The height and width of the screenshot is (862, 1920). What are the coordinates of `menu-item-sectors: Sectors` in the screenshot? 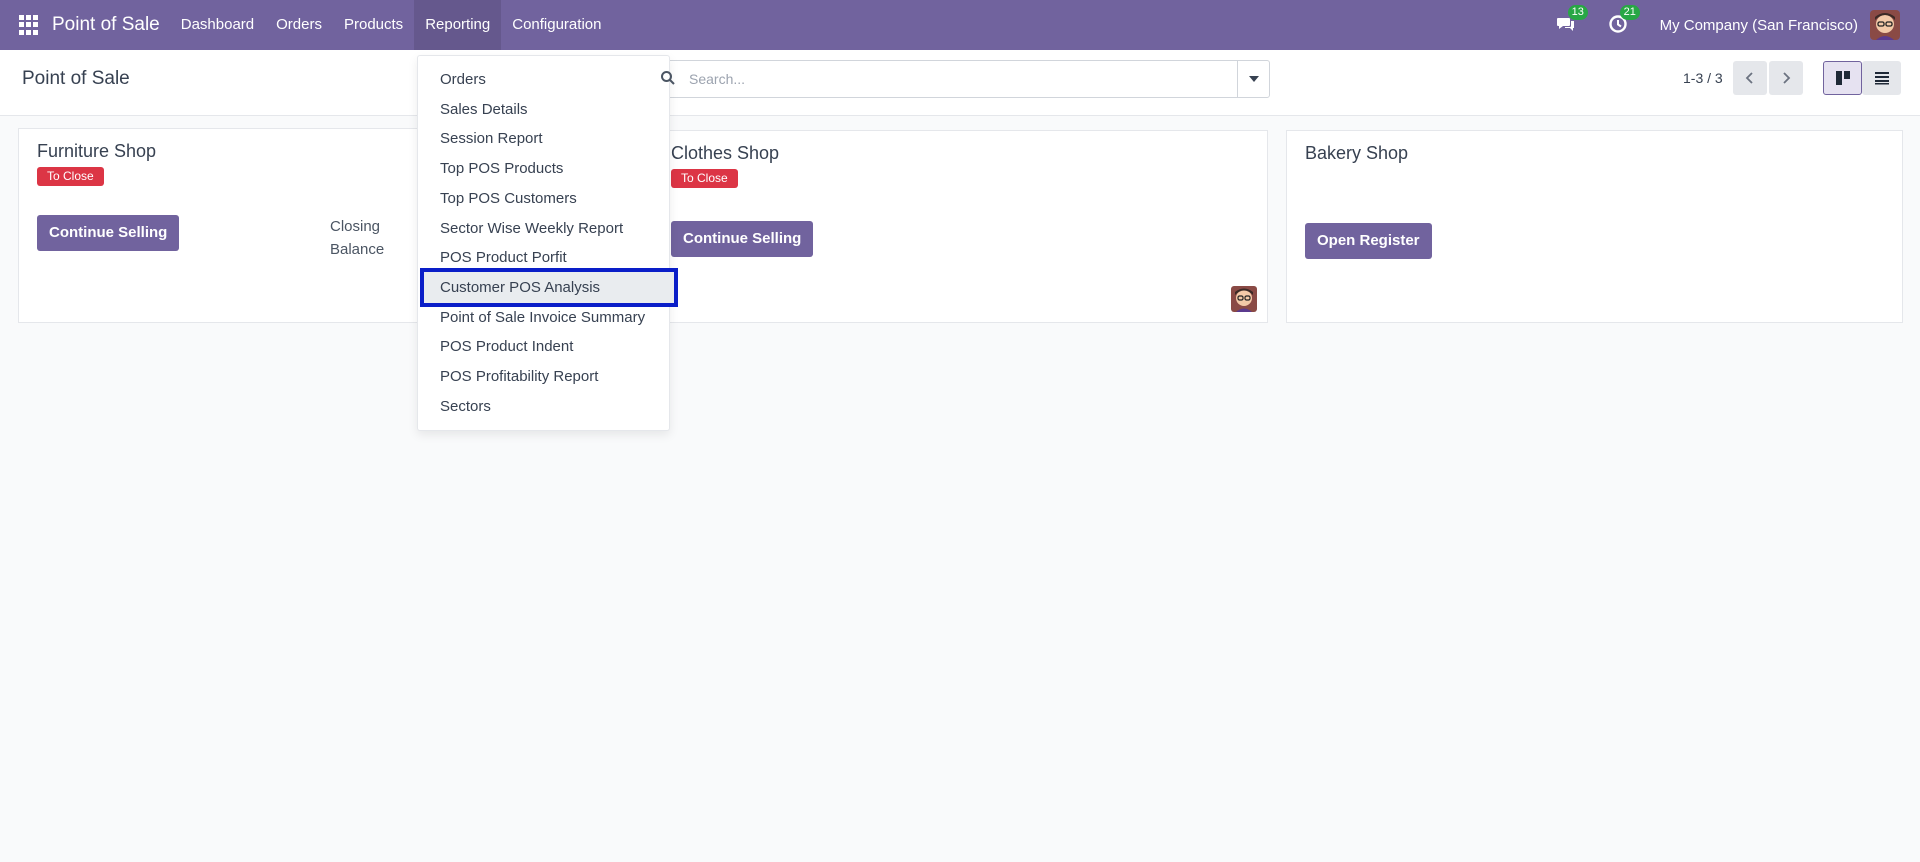 It's located at (465, 406).